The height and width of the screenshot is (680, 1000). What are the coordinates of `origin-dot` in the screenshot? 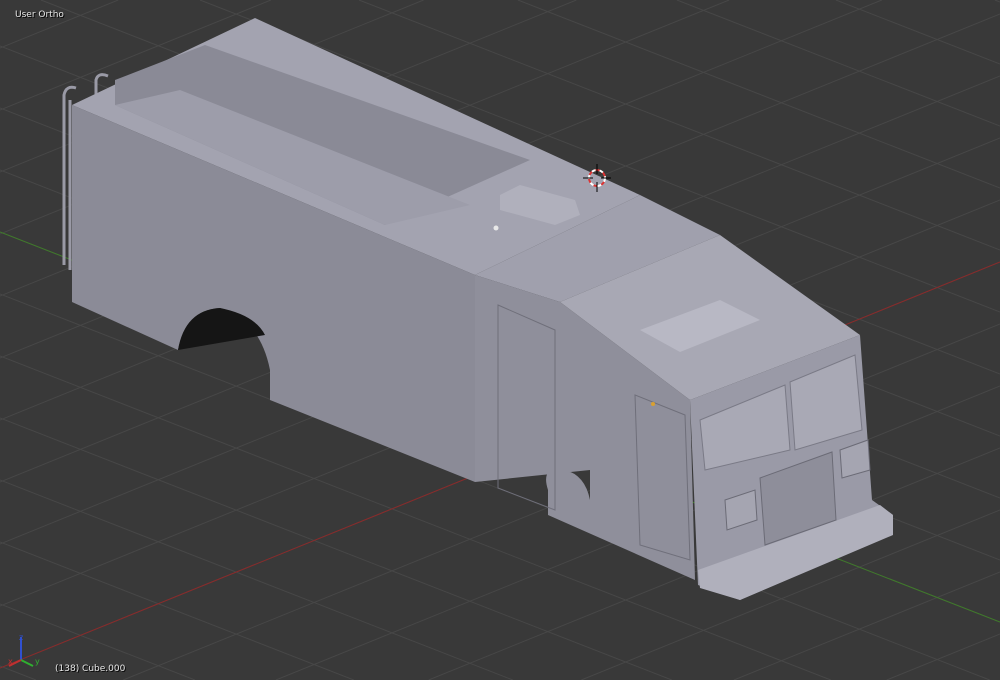 It's located at (496, 228).